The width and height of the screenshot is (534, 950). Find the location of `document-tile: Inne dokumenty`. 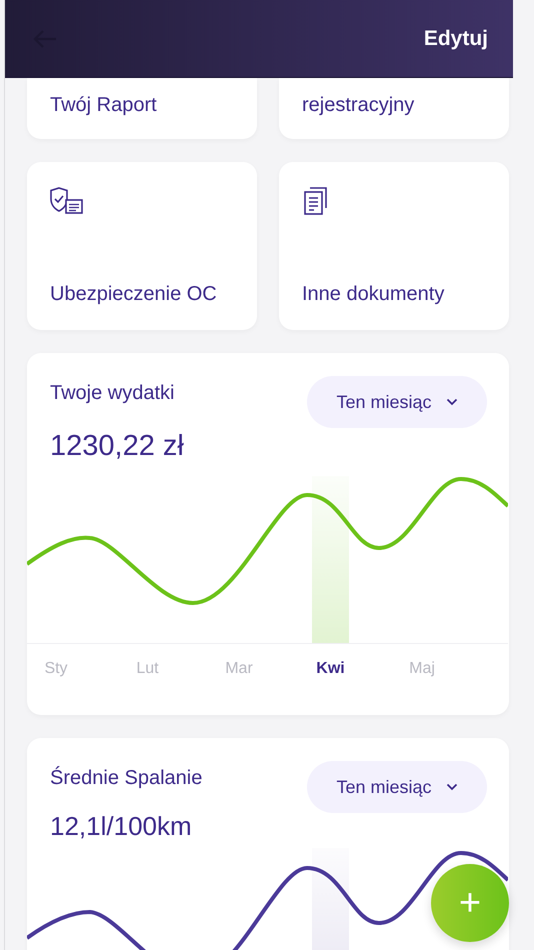

document-tile: Inne dokumenty is located at coordinates (394, 246).